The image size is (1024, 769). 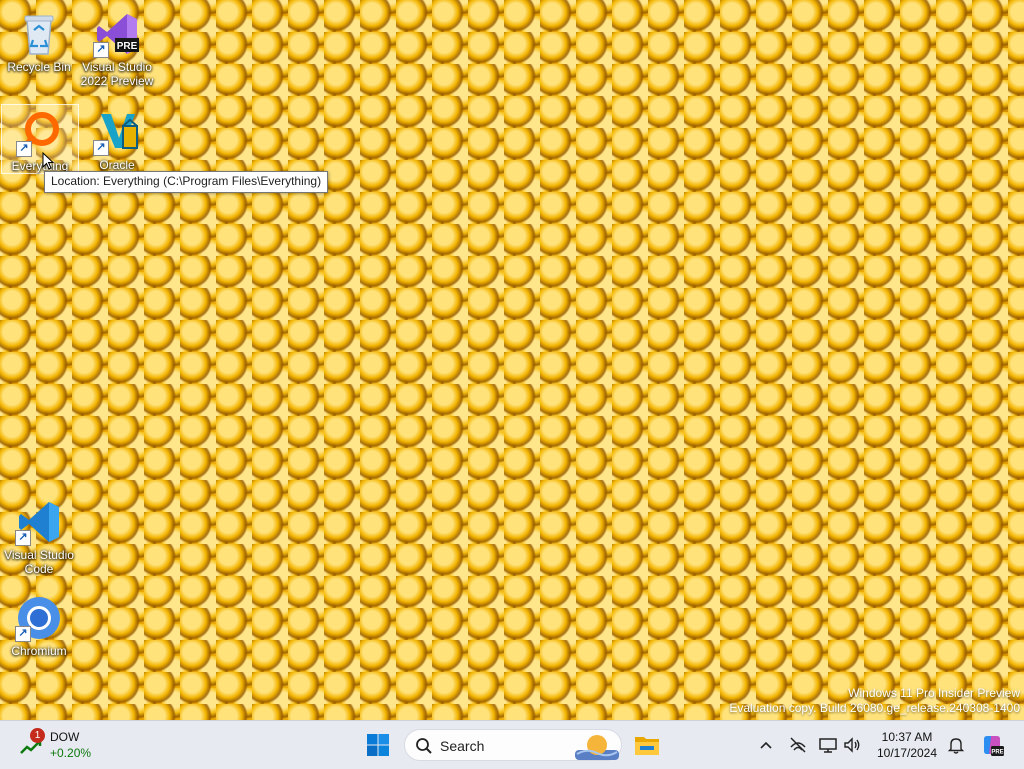 What do you see at coordinates (117, 165) in the screenshot?
I see `desktop-icon-label: Oracle` at bounding box center [117, 165].